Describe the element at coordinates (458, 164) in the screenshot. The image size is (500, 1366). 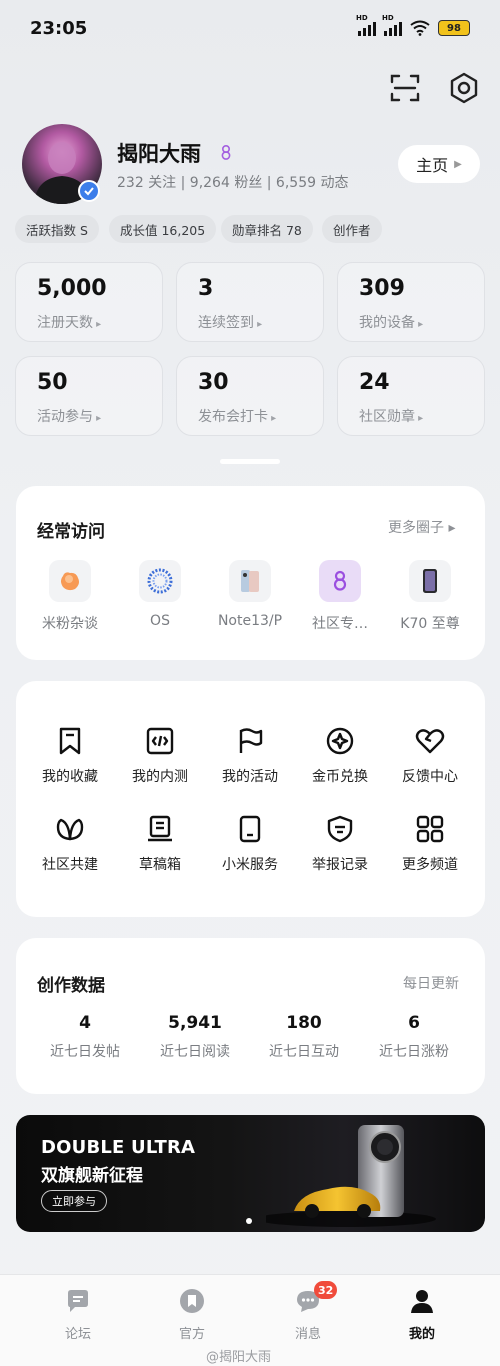
I see `chevron-right-icon: ▶` at that location.